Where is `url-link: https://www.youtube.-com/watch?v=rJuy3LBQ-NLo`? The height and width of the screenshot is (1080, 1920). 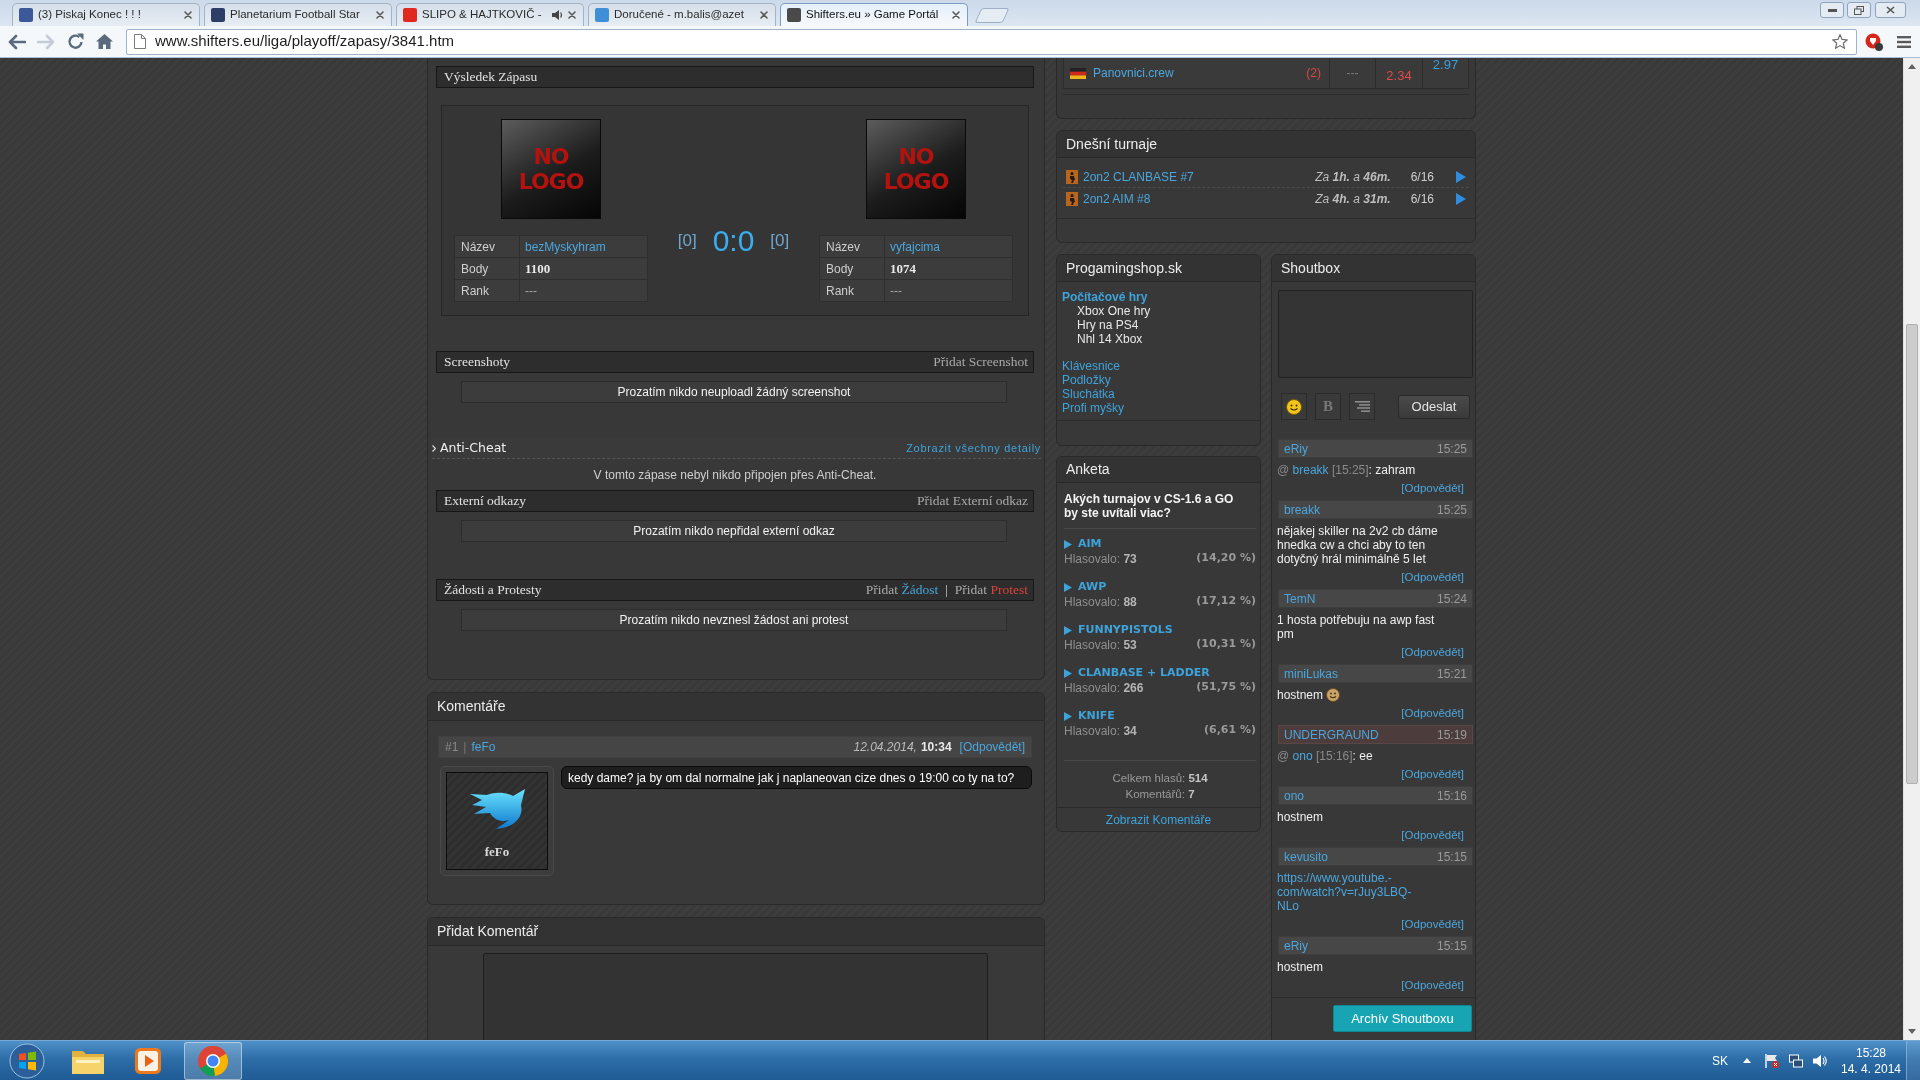
url-link: https://www.youtube.-com/watch?v=rJuy3LBQ-NLo is located at coordinates (1350, 892).